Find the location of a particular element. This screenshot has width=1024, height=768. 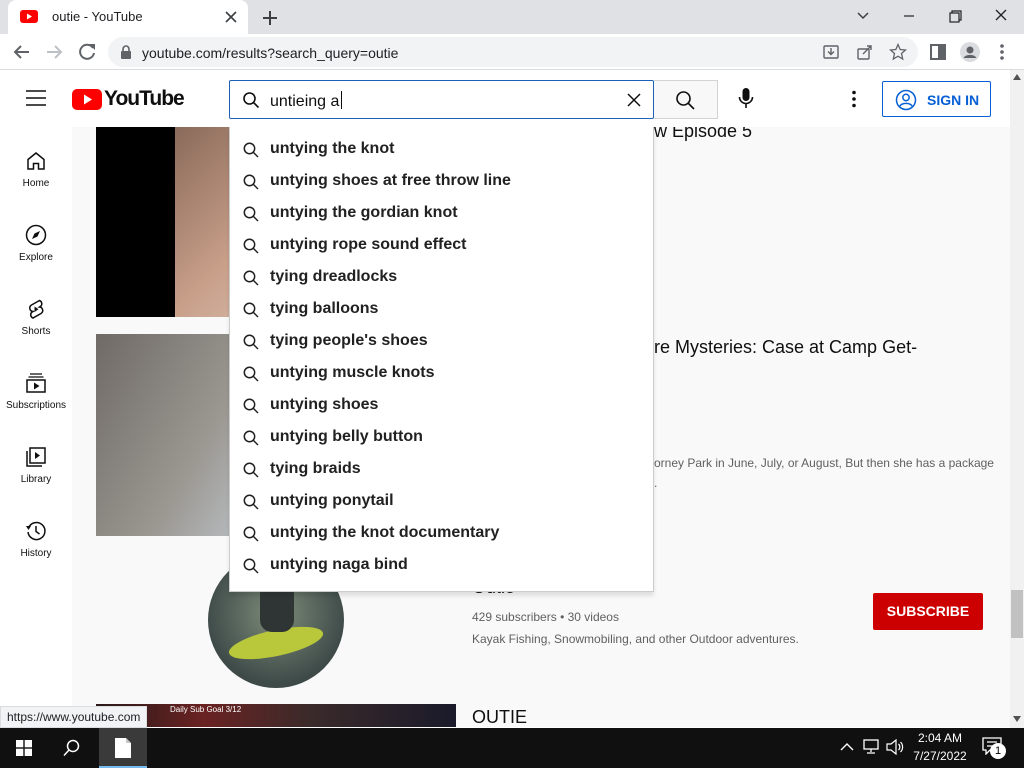

guide-item-label: Home is located at coordinates (36, 183).